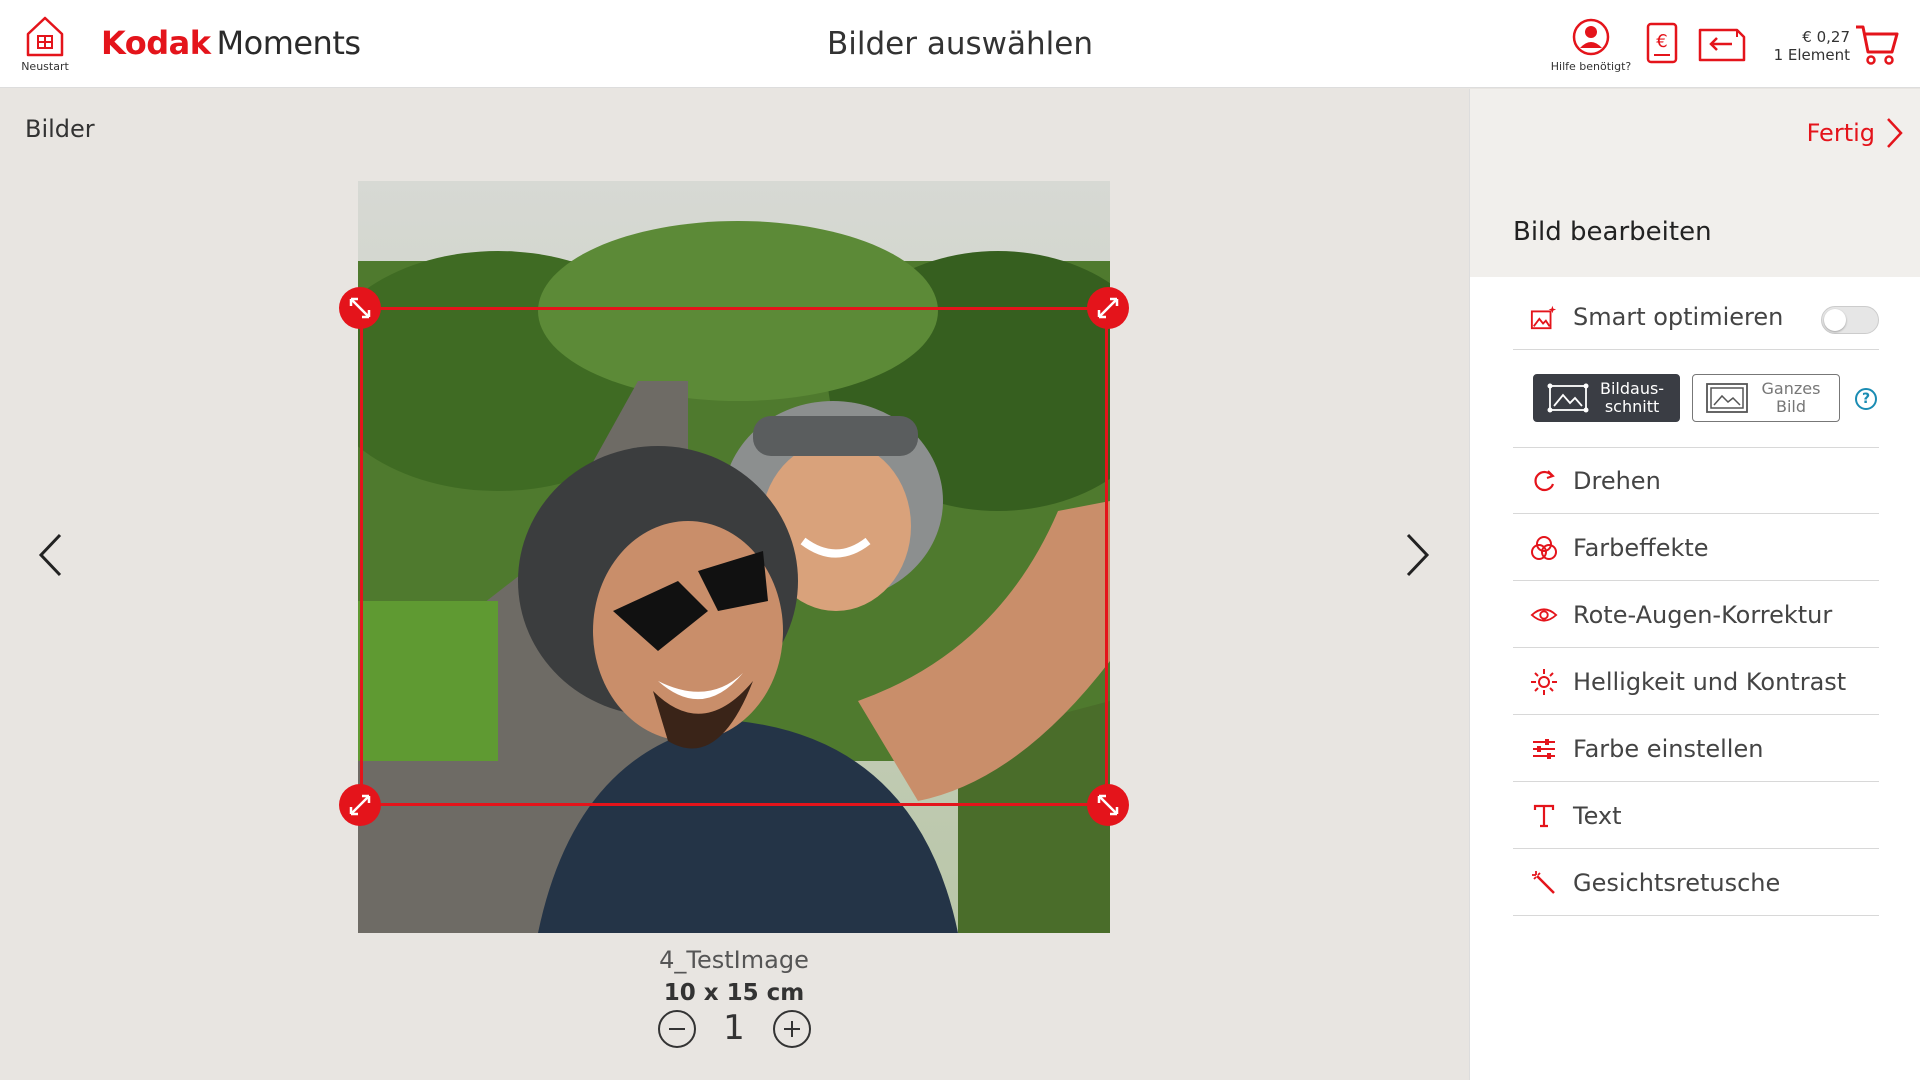 The height and width of the screenshot is (1080, 1920). Describe the element at coordinates (1568, 398) in the screenshot. I see `crop-picture-icon` at that location.